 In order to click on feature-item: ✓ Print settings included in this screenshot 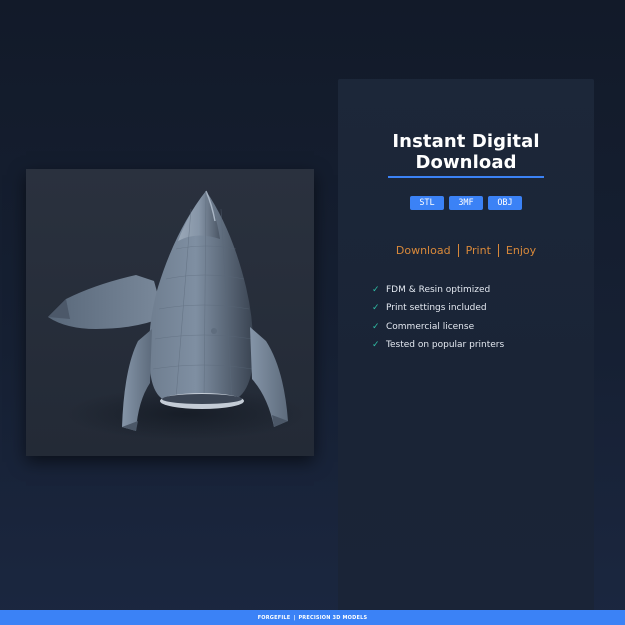, I will do `click(438, 308)`.